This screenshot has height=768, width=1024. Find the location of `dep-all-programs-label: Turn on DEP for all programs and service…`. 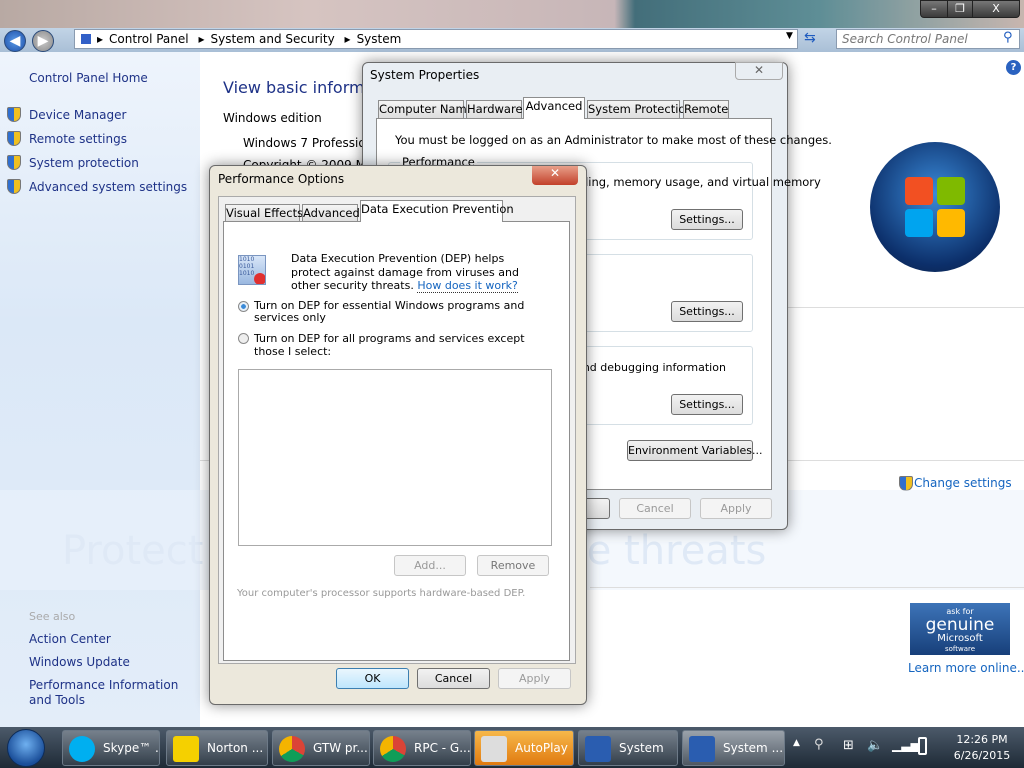

dep-all-programs-label: Turn on DEP for all programs and service… is located at coordinates (399, 345).